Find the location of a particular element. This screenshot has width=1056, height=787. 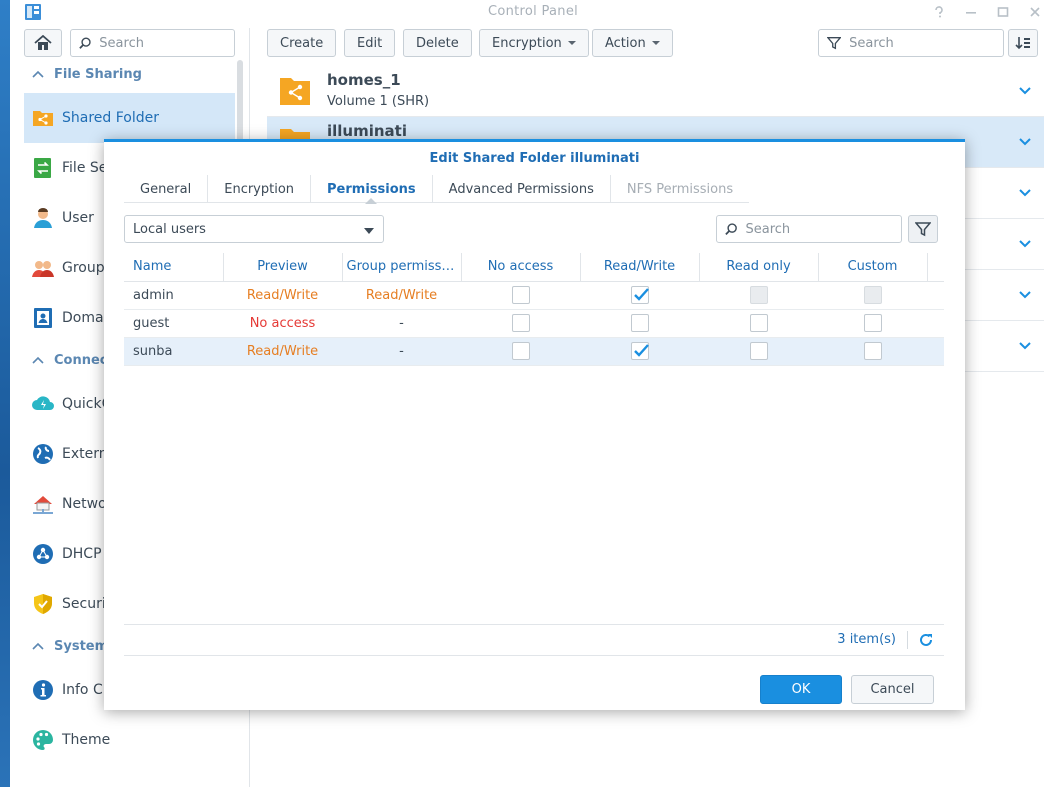

group-icon is located at coordinates (43, 269).